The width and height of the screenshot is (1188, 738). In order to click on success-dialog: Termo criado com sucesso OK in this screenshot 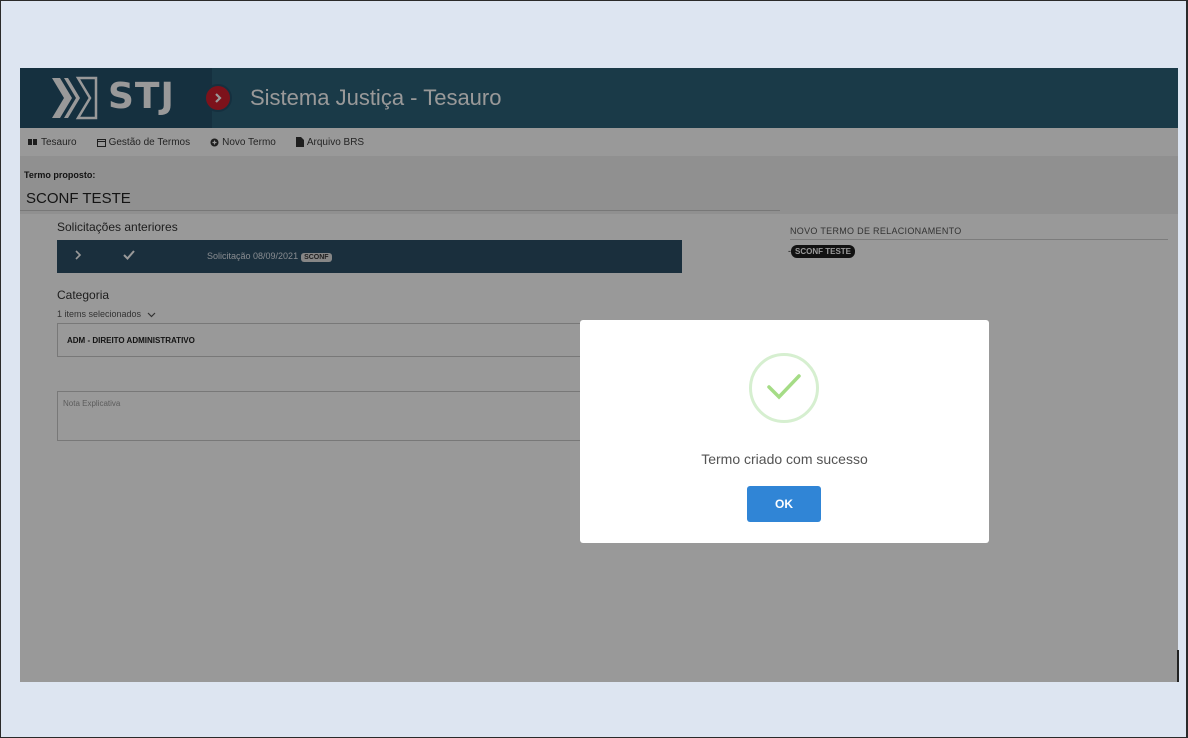, I will do `click(784, 431)`.